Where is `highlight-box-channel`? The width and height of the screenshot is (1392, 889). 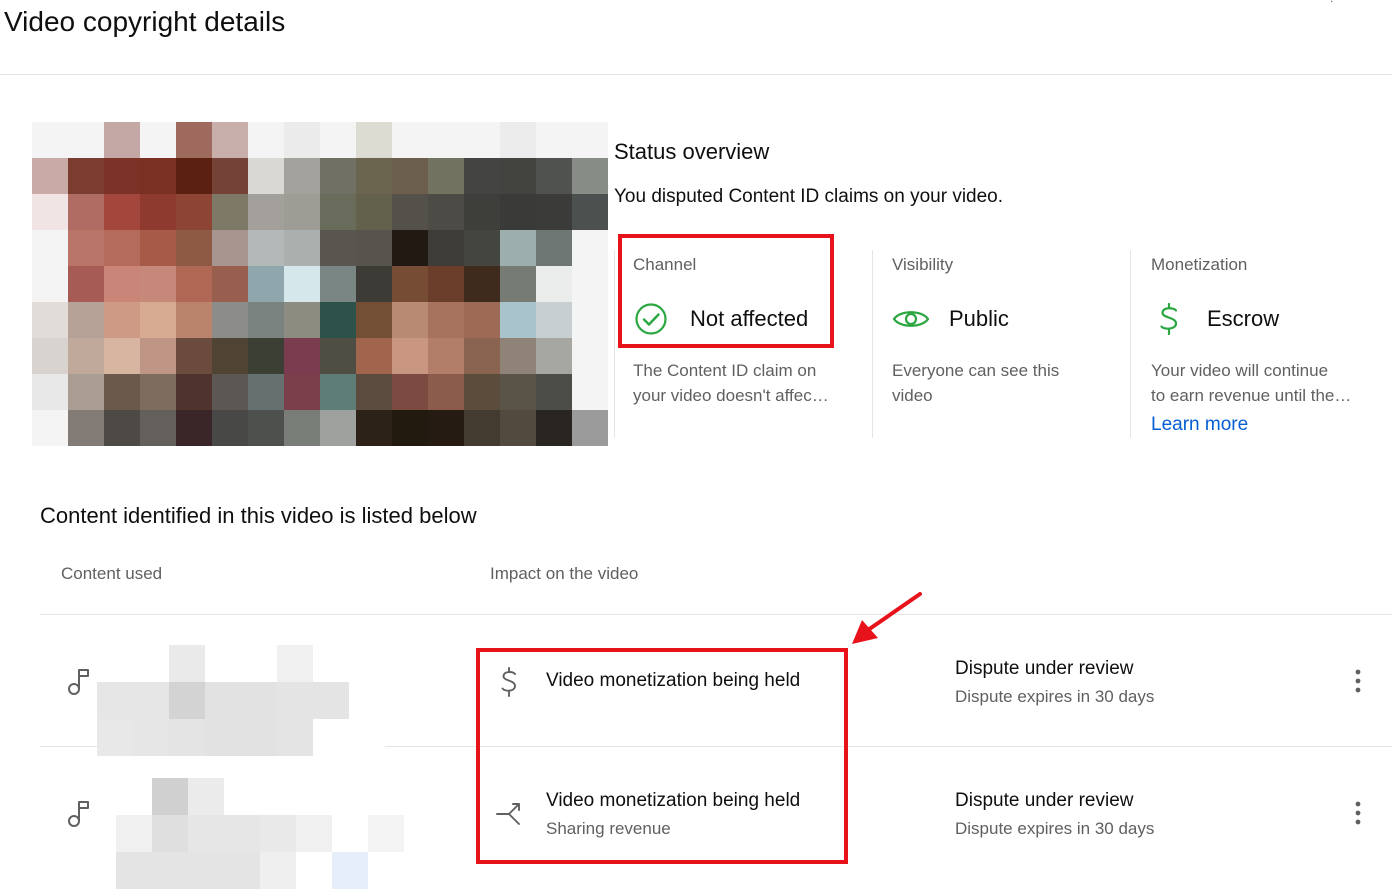
highlight-box-channel is located at coordinates (726, 291).